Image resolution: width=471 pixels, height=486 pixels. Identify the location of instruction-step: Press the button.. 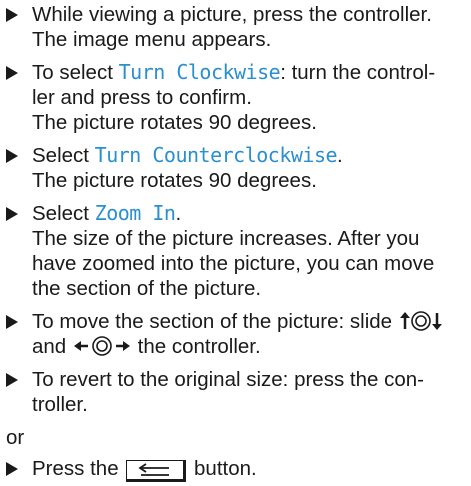
(237, 469).